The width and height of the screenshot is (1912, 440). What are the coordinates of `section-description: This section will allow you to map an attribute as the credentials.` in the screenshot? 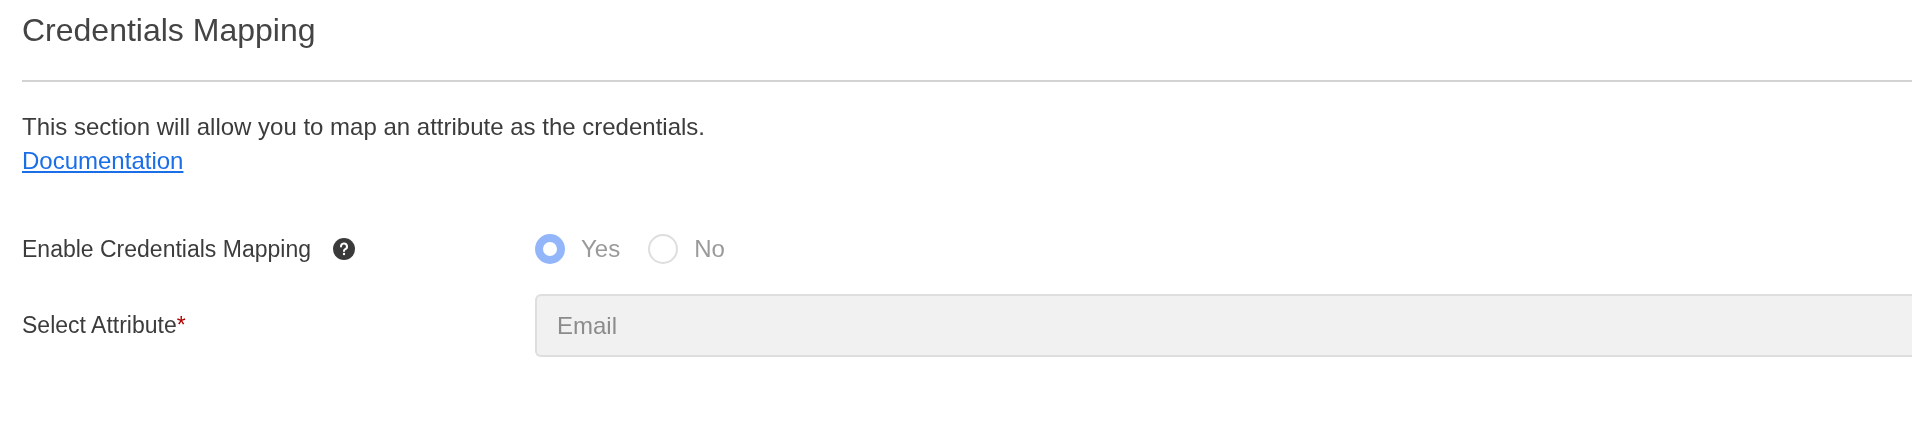 It's located at (364, 127).